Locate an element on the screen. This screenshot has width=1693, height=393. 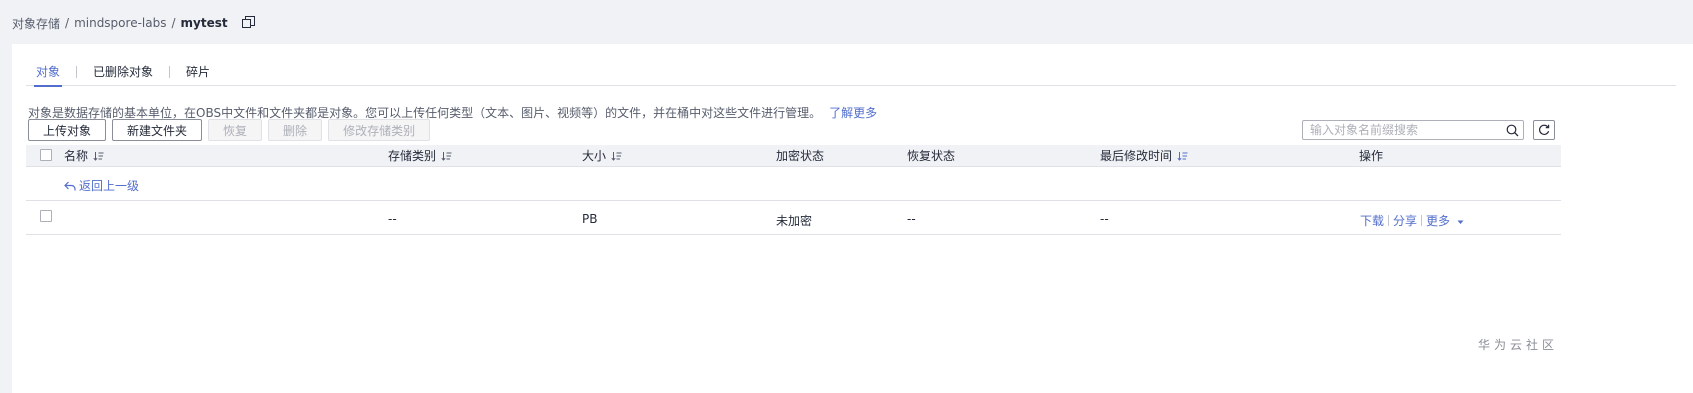
column-restore-status: 恢复状态 is located at coordinates (931, 156).